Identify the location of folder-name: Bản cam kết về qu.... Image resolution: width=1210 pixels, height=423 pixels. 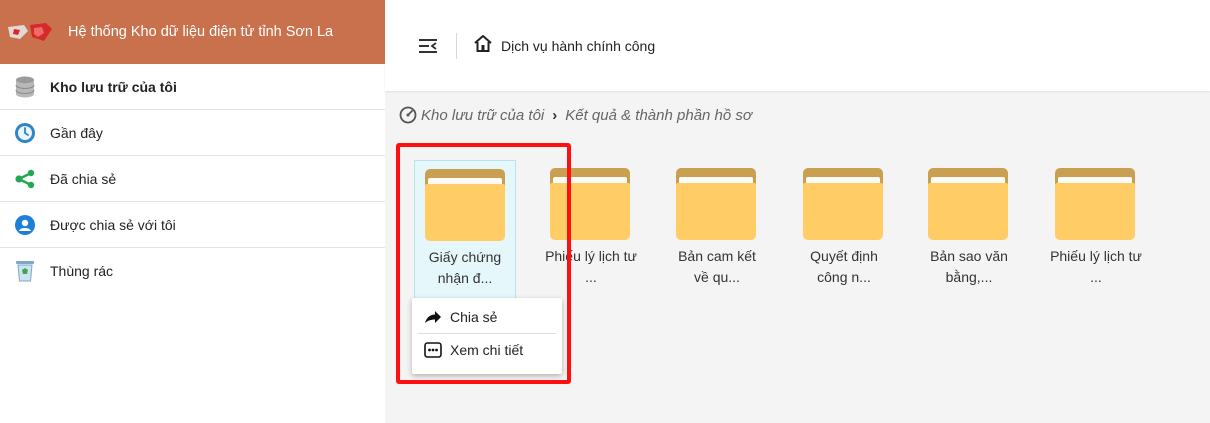
(717, 266).